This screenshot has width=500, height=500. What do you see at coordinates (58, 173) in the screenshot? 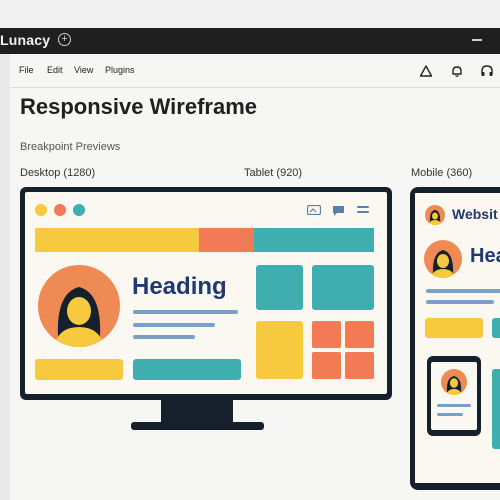
I see `desktop-breakpoint-label: Desktop (1280)` at bounding box center [58, 173].